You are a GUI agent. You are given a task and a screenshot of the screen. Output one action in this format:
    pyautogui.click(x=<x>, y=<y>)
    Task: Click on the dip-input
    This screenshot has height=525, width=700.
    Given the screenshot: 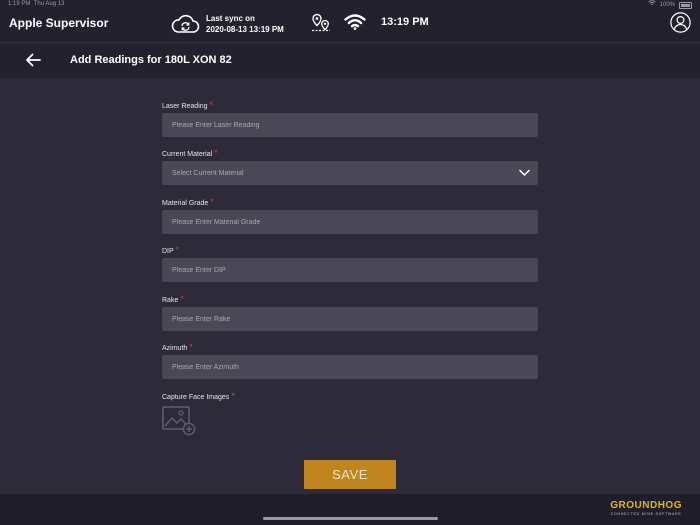 What is the action you would take?
    pyautogui.click(x=350, y=270)
    